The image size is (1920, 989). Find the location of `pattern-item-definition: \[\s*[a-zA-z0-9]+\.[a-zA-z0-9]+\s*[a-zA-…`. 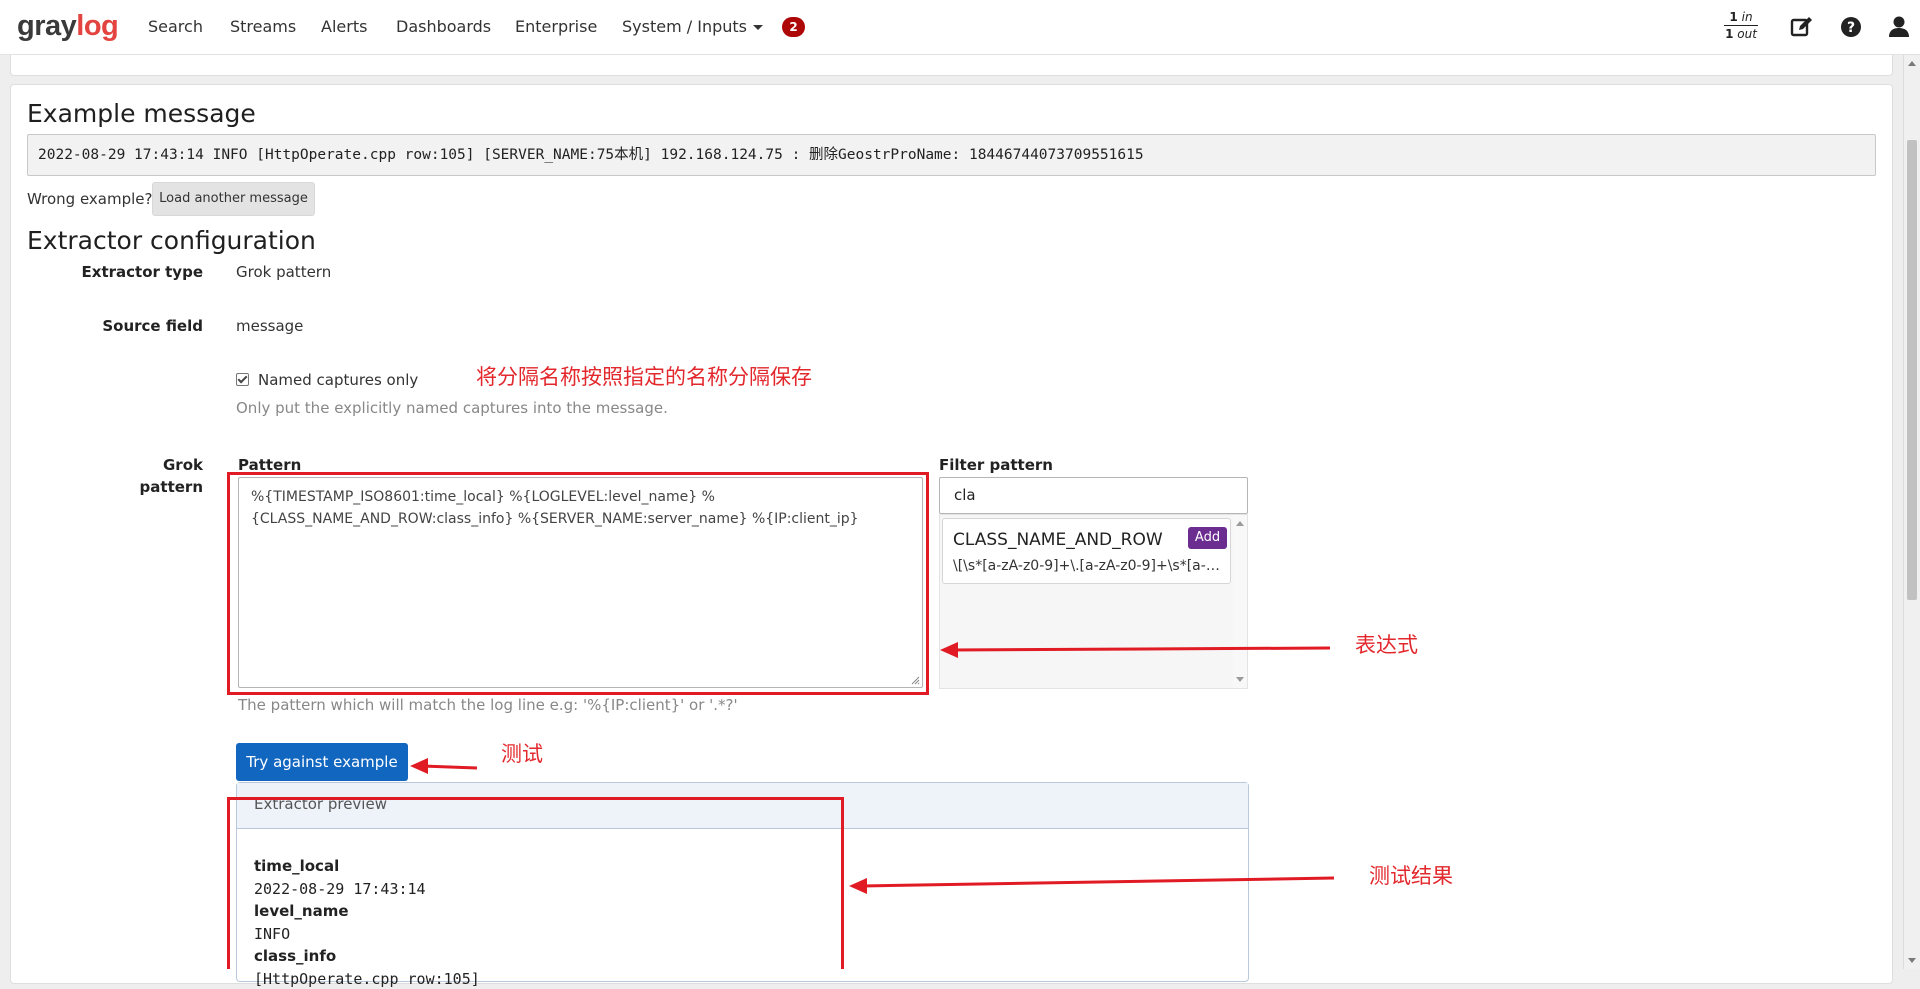

pattern-item-definition: \[\s*[a-zA-z0-9]+\.[a-zA-z0-9]+\s*[a-zA-… is located at coordinates (1088, 566).